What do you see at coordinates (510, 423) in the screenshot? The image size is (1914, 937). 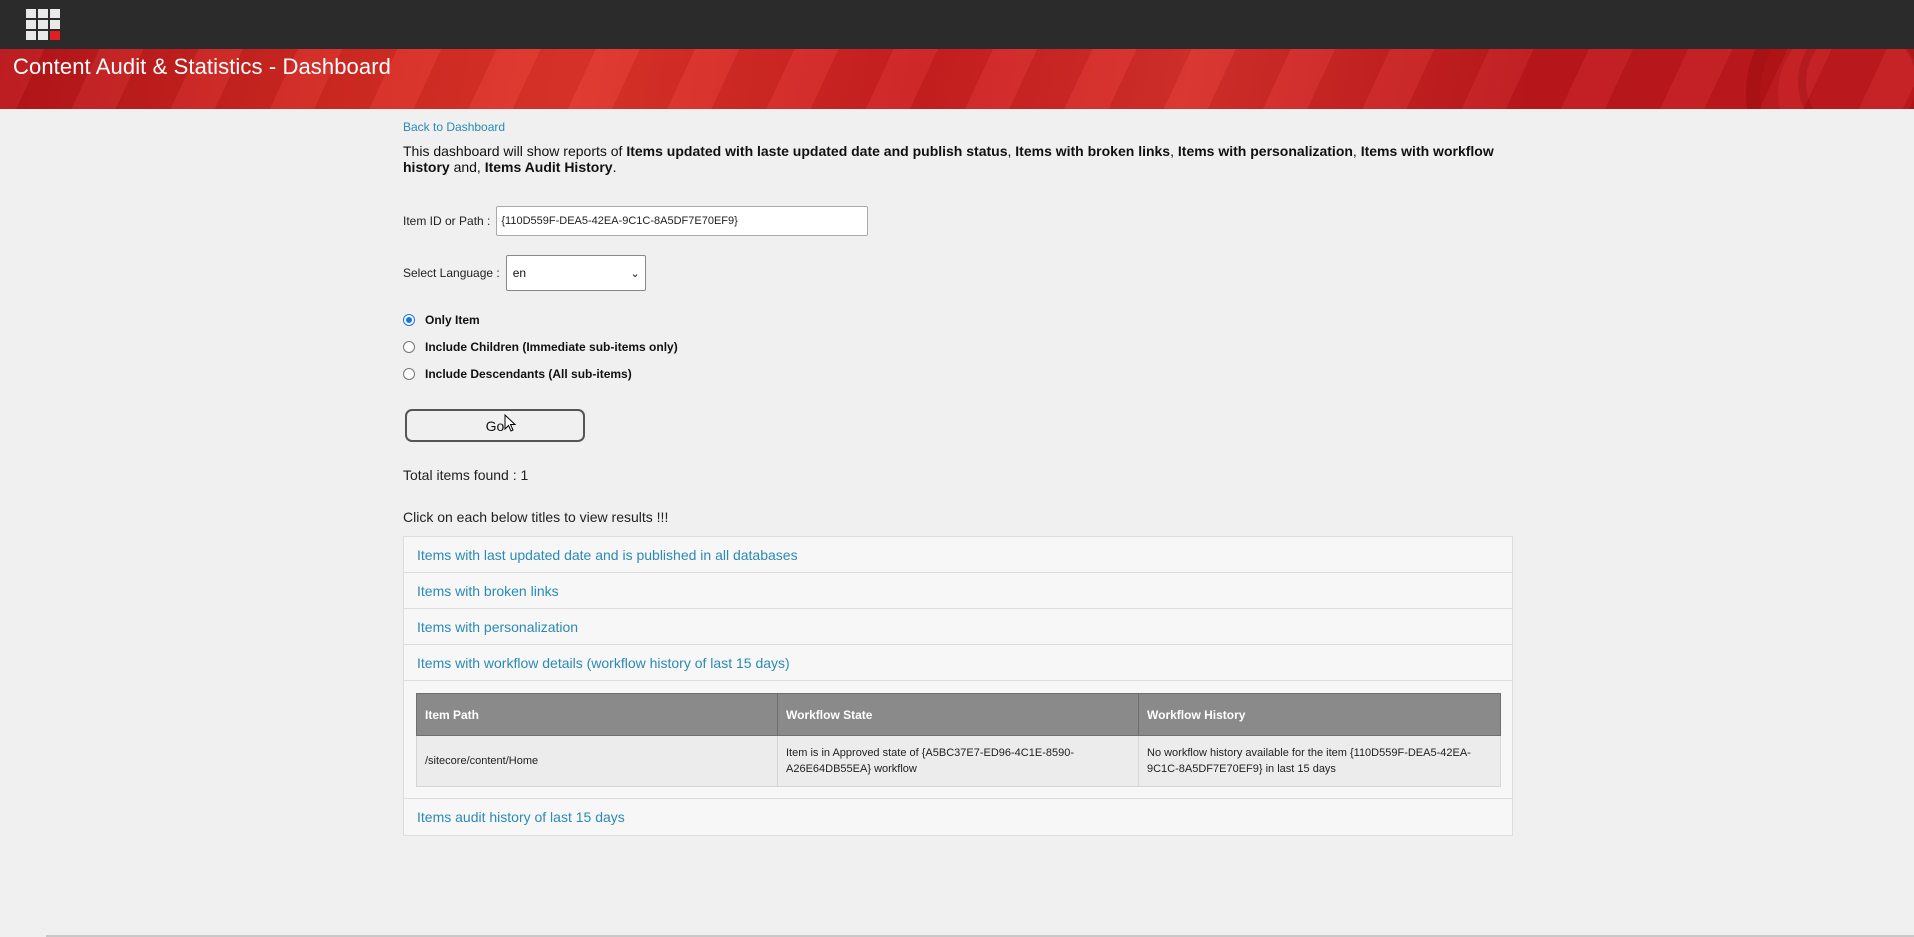 I see `mouse-cursor-icon` at bounding box center [510, 423].